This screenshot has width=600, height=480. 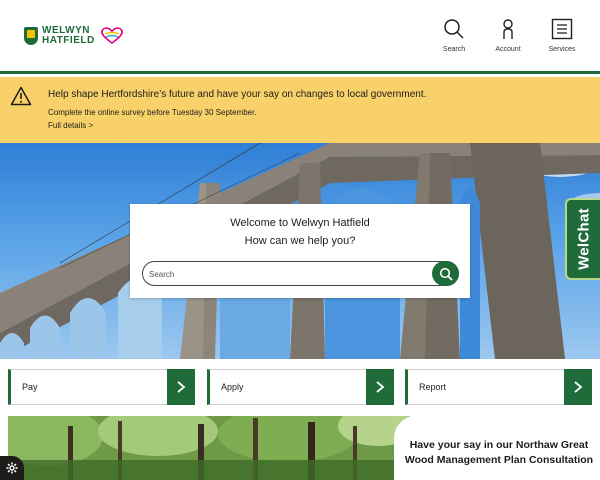 I want to click on nav-search: Search, so click(x=454, y=35).